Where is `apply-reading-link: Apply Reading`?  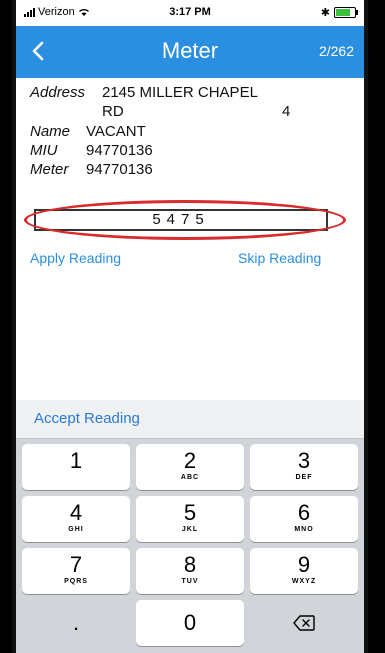
apply-reading-link: Apply Reading is located at coordinates (75, 258).